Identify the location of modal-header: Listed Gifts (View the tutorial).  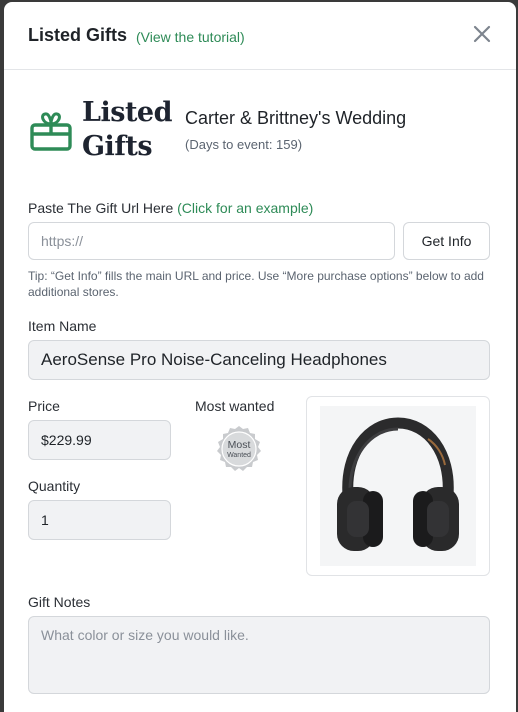
(260, 36).